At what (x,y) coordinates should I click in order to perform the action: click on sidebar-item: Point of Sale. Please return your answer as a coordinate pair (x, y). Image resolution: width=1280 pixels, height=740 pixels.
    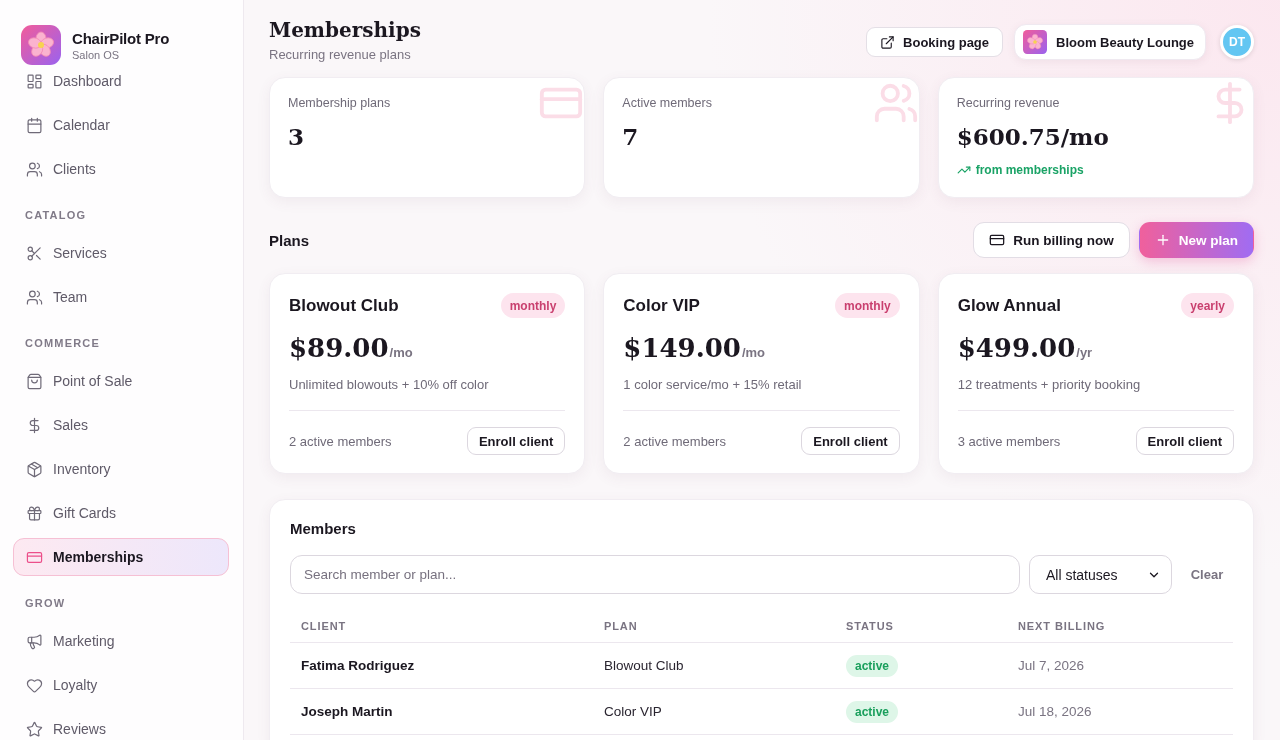
    Looking at the image, I should click on (121, 381).